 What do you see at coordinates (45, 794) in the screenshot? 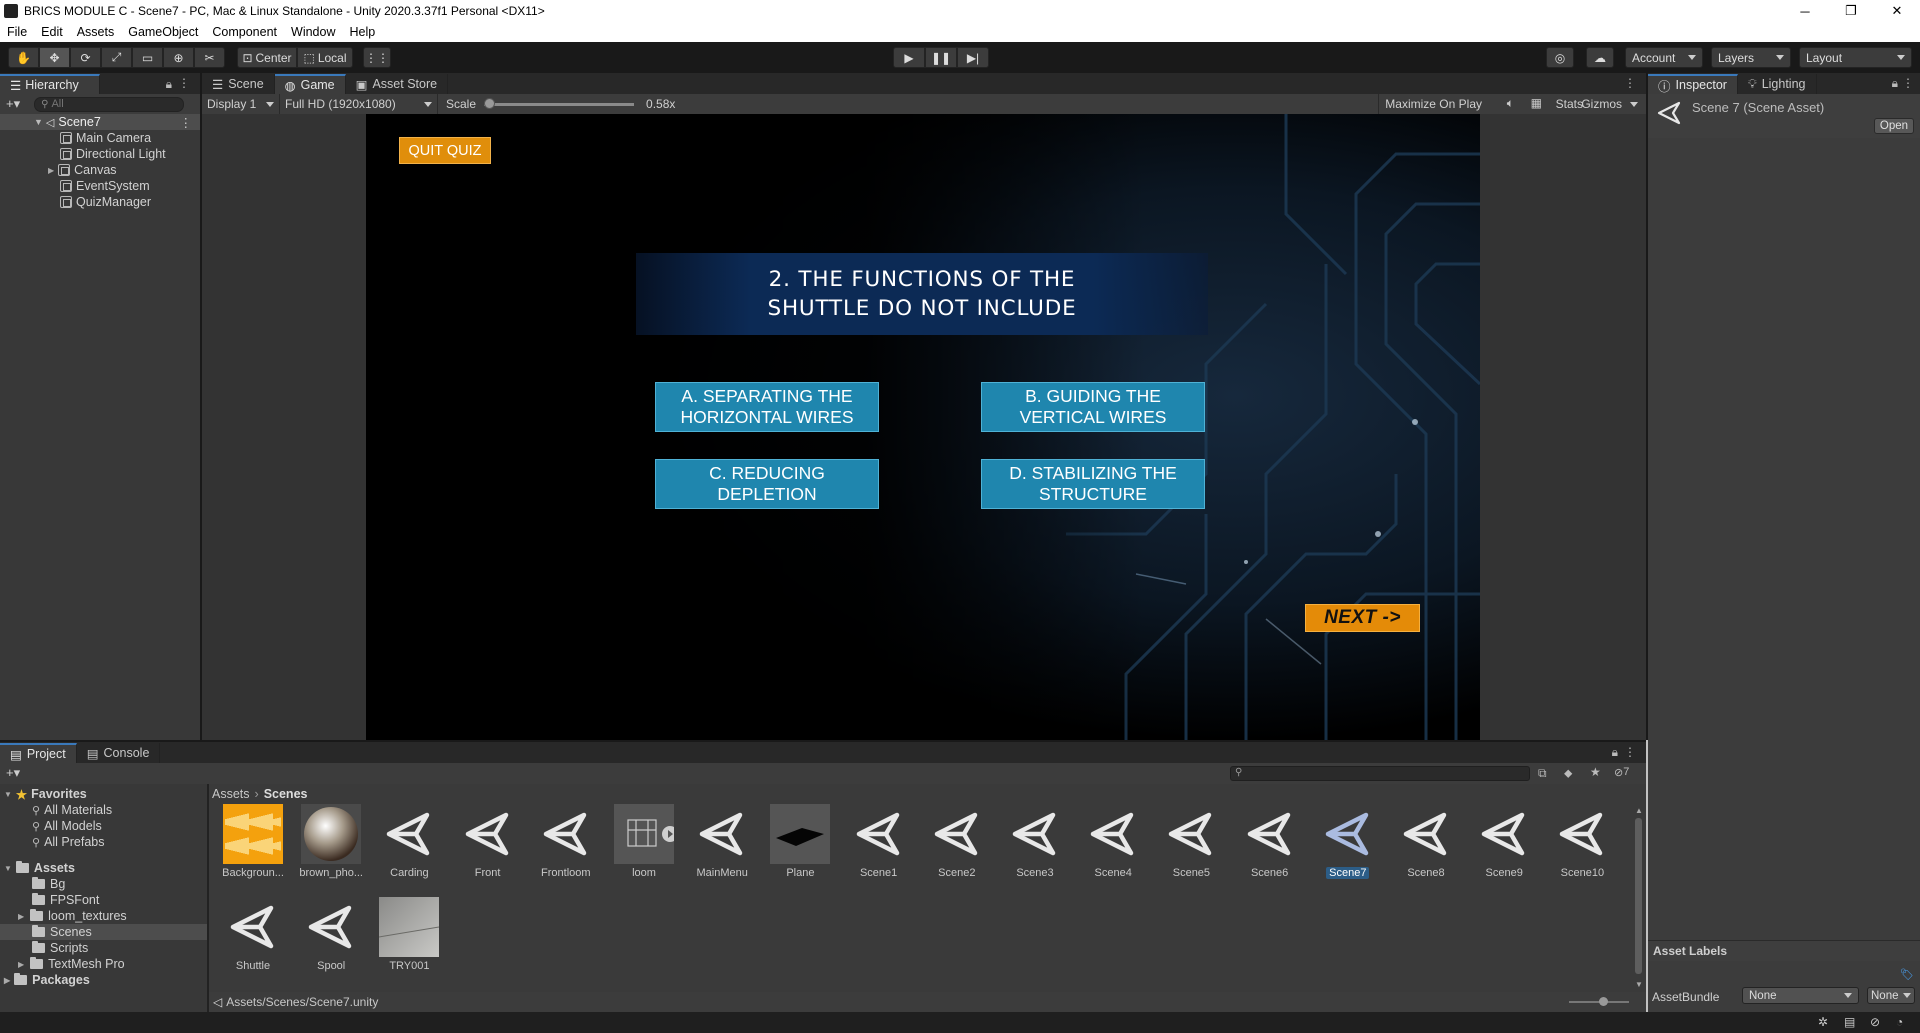
I see `favorites-row: ▼ ★ Favorites` at bounding box center [45, 794].